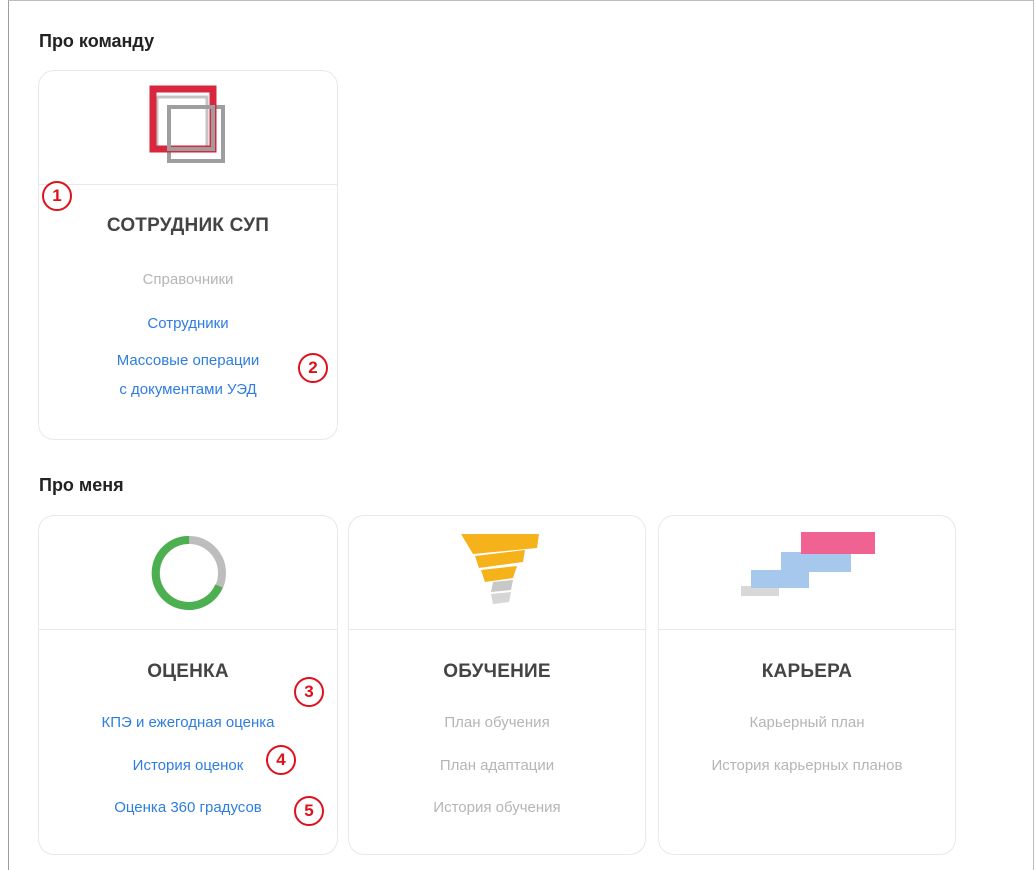  Describe the element at coordinates (807, 765) in the screenshot. I see `career-plans-history-link: История карьерных планов` at that location.